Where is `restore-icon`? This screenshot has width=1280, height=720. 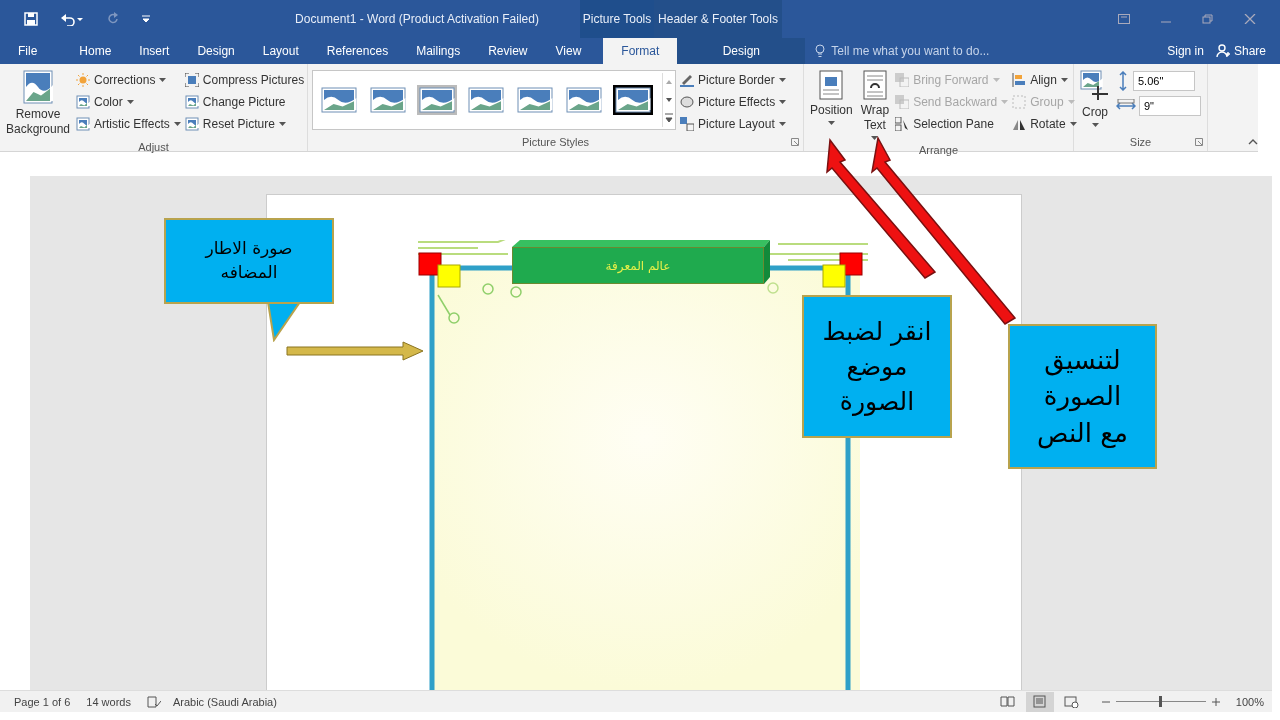
restore-icon is located at coordinates (1208, 19).